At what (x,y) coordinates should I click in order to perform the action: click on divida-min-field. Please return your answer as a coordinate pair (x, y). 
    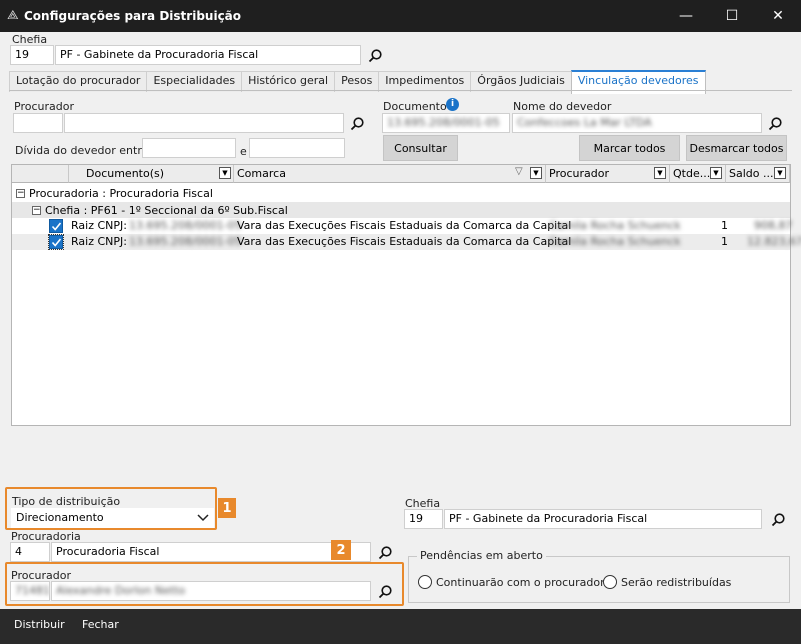
    Looking at the image, I should click on (189, 148).